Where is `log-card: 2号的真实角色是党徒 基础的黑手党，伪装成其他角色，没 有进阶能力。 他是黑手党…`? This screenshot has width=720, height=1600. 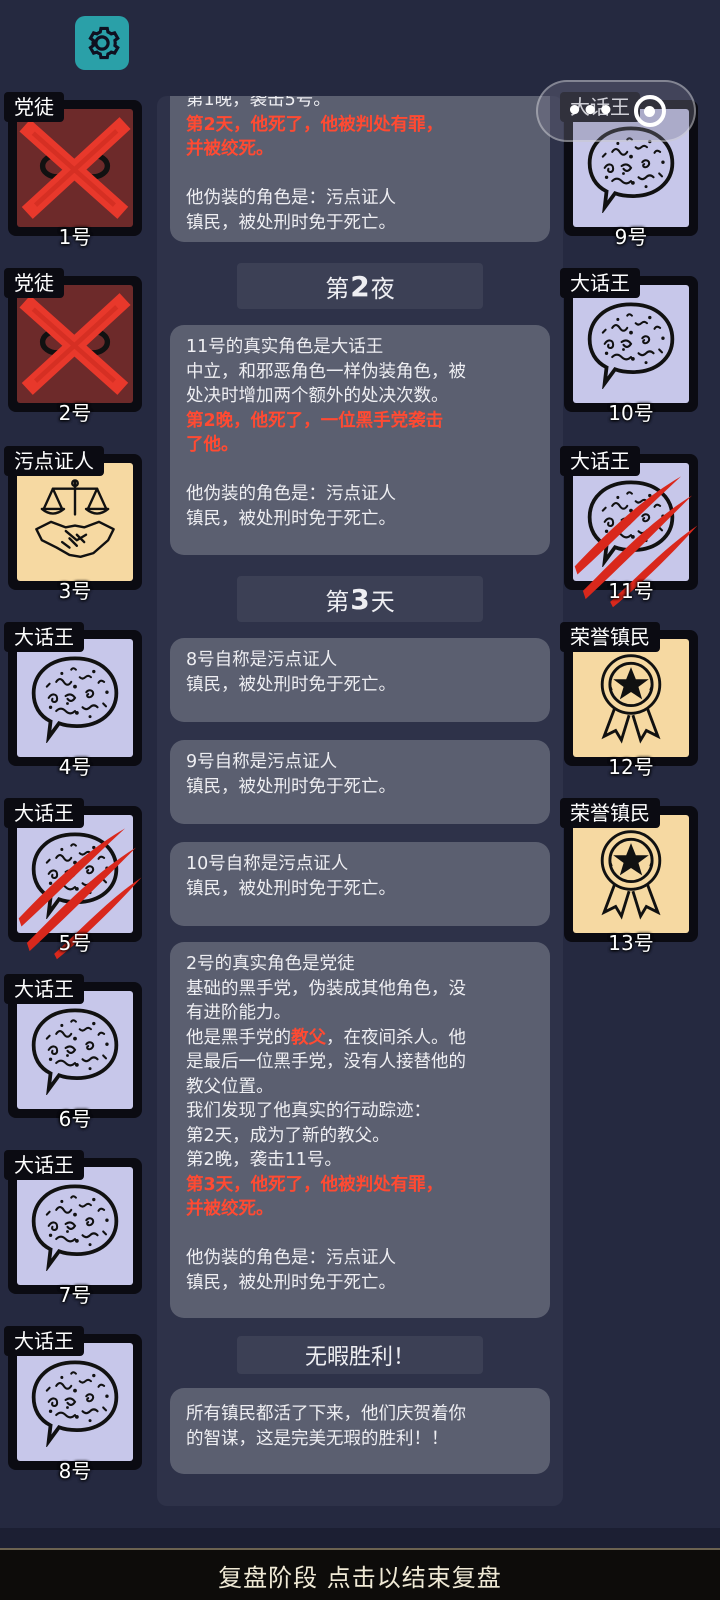
log-card: 2号的真实角色是党徒 基础的黑手党，伪装成其他角色，没 有进阶能力。 他是黑手党… is located at coordinates (360, 1130).